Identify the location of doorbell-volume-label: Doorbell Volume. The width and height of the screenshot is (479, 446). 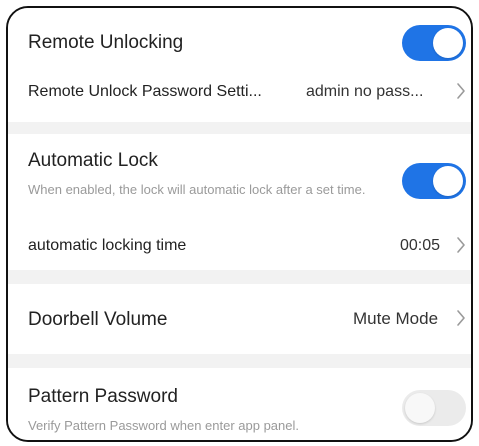
(98, 319).